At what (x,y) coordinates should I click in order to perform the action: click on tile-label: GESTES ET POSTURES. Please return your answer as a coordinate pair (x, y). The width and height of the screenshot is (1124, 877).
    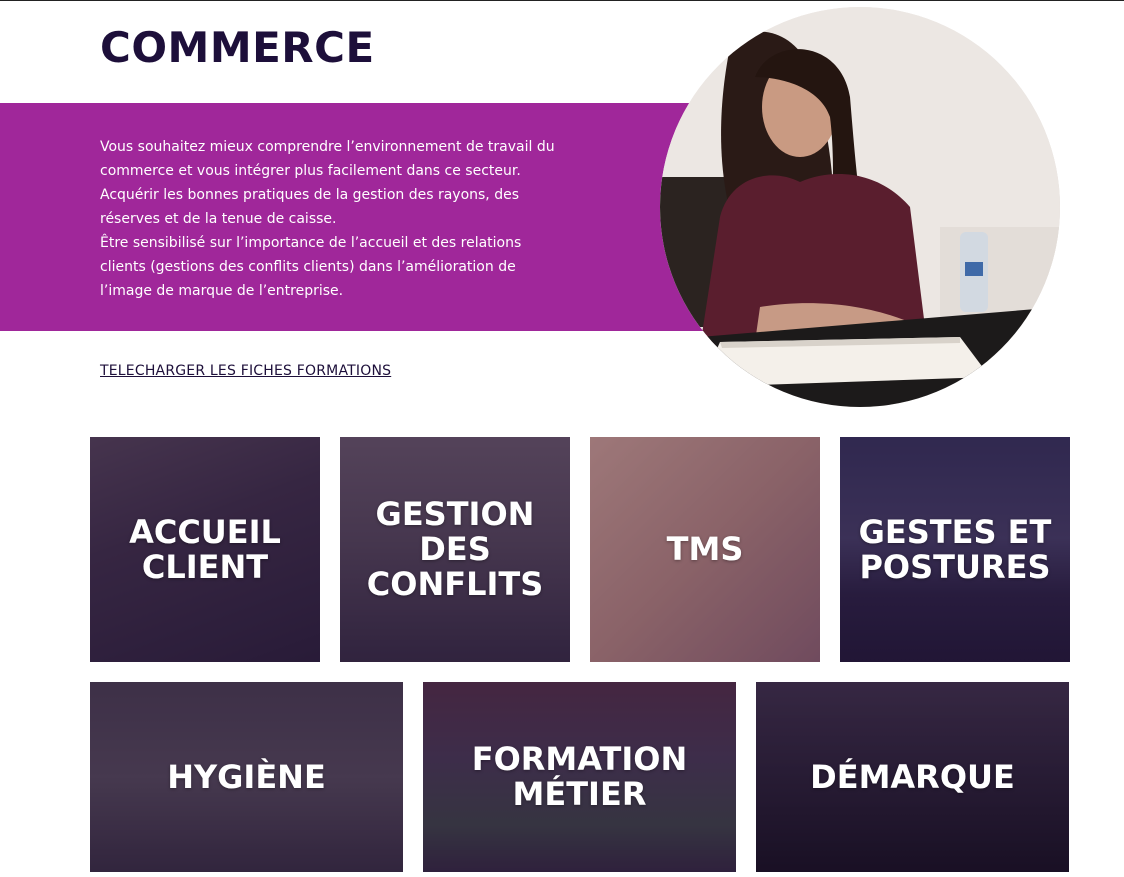
    Looking at the image, I should click on (955, 549).